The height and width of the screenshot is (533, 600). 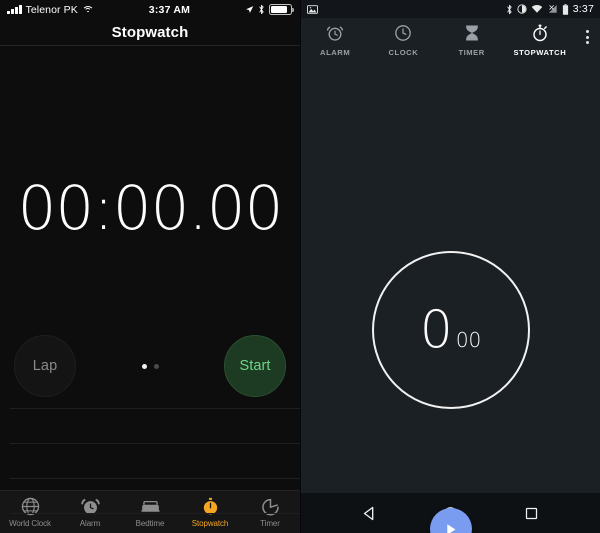 What do you see at coordinates (156, 366) in the screenshot?
I see `page-dot-inactive` at bounding box center [156, 366].